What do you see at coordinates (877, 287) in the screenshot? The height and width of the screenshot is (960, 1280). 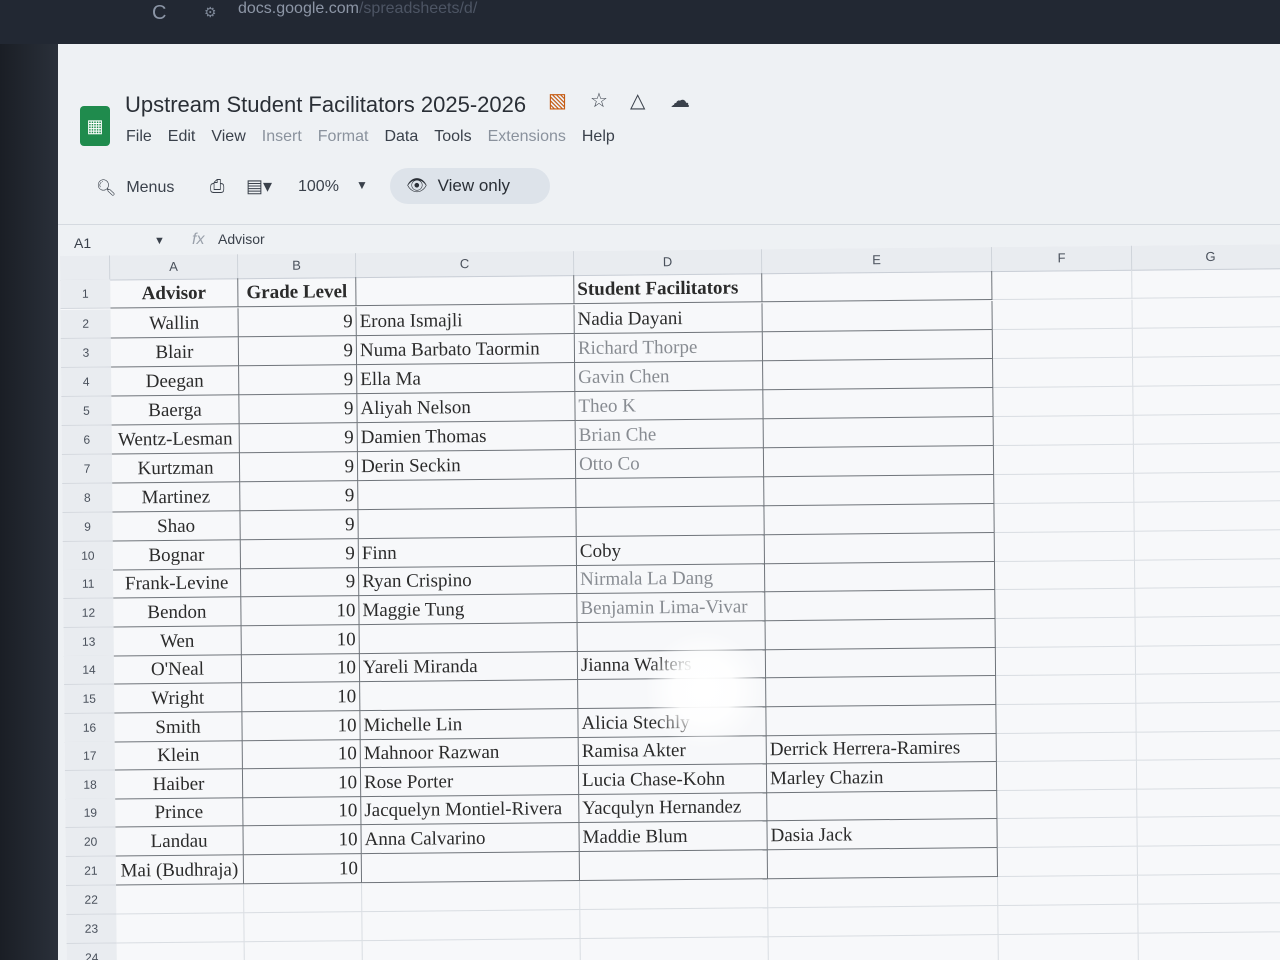 I see `header-cell-e` at bounding box center [877, 287].